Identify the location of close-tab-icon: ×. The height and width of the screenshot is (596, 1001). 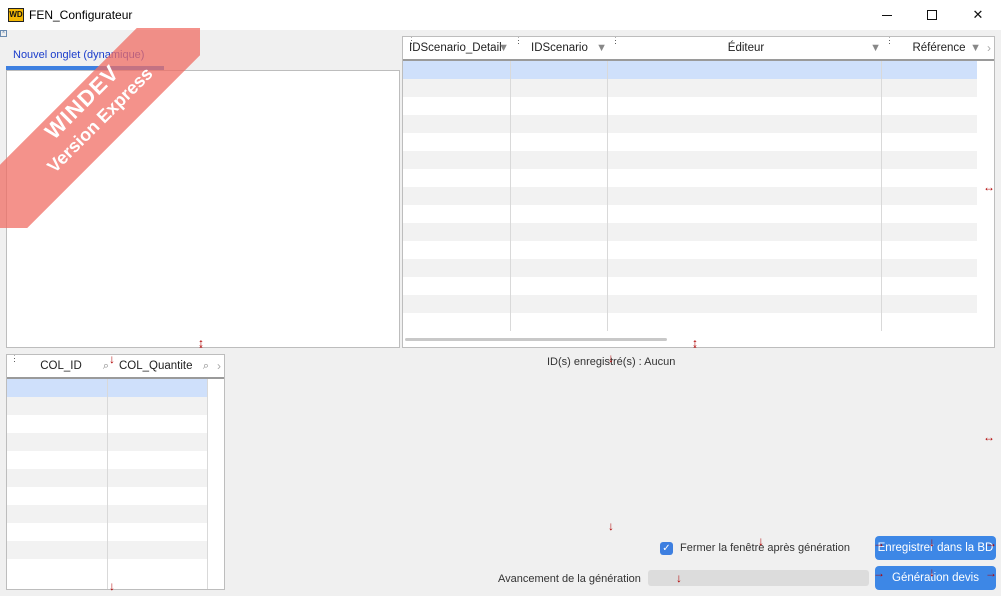
(3, 33).